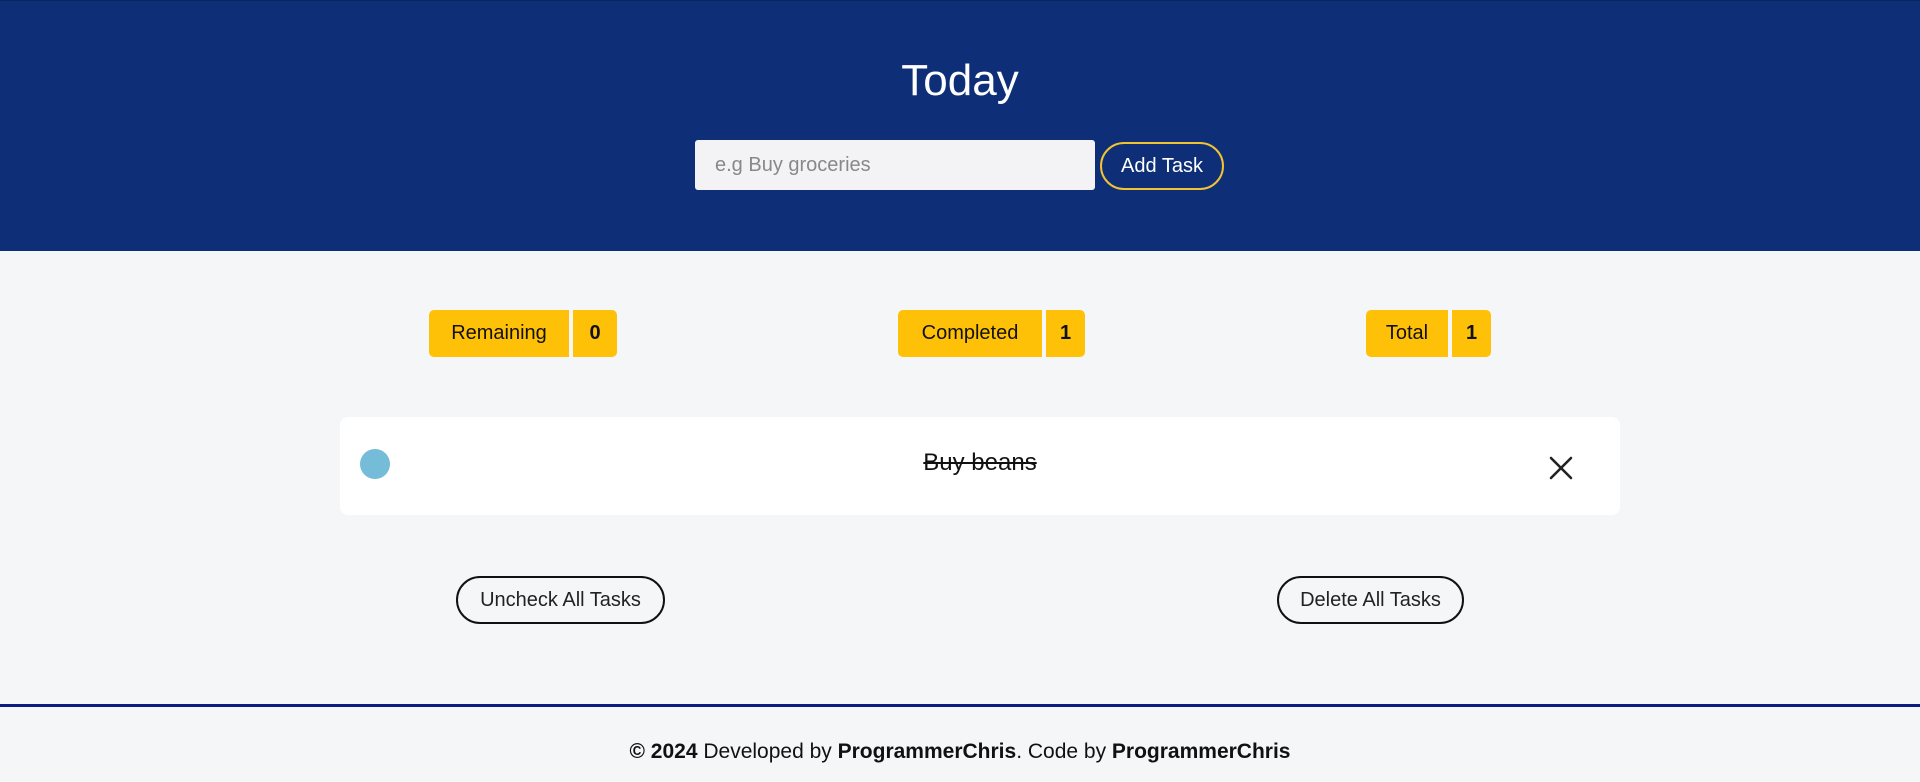 This screenshot has width=1920, height=782. What do you see at coordinates (927, 751) in the screenshot?
I see `developer-name: ProgrammerChris` at bounding box center [927, 751].